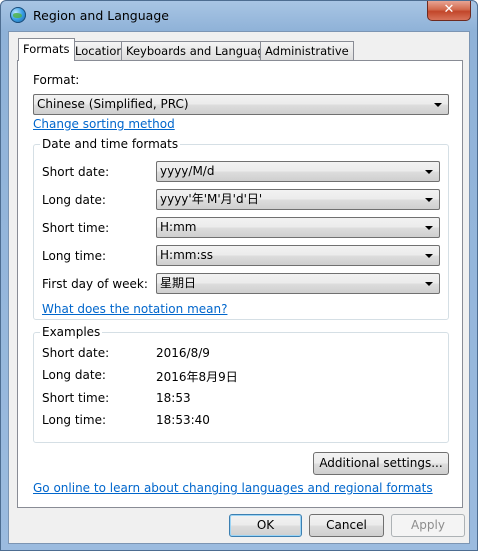 This screenshot has height=551, width=478. What do you see at coordinates (76, 398) in the screenshot?
I see `example-short-time-label: Short time:` at bounding box center [76, 398].